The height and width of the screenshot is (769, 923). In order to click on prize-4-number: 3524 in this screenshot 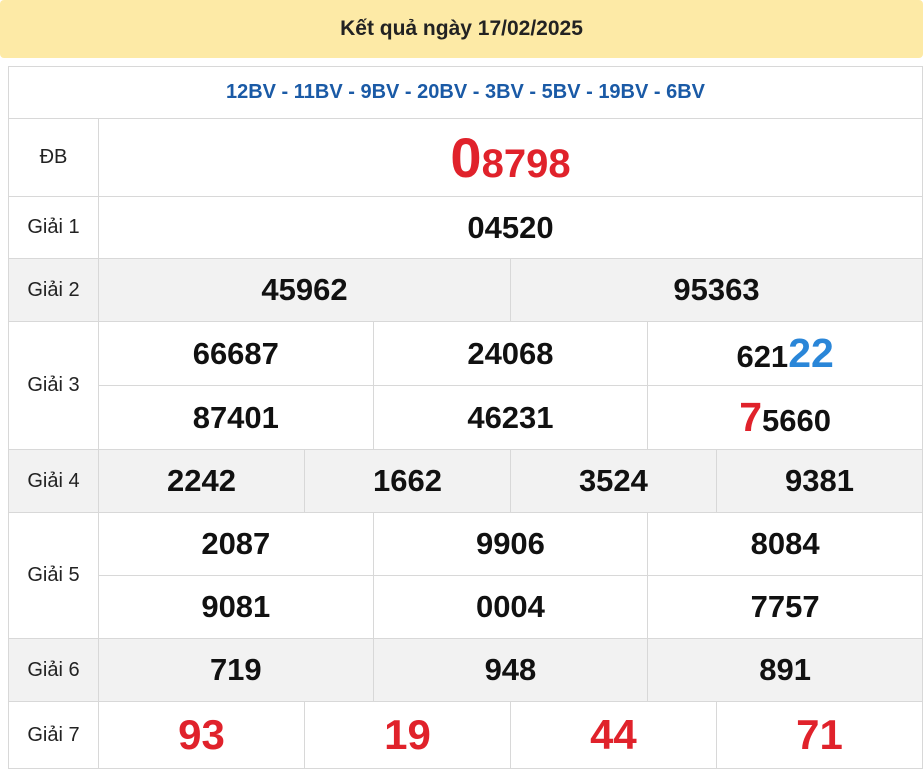, I will do `click(613, 481)`.